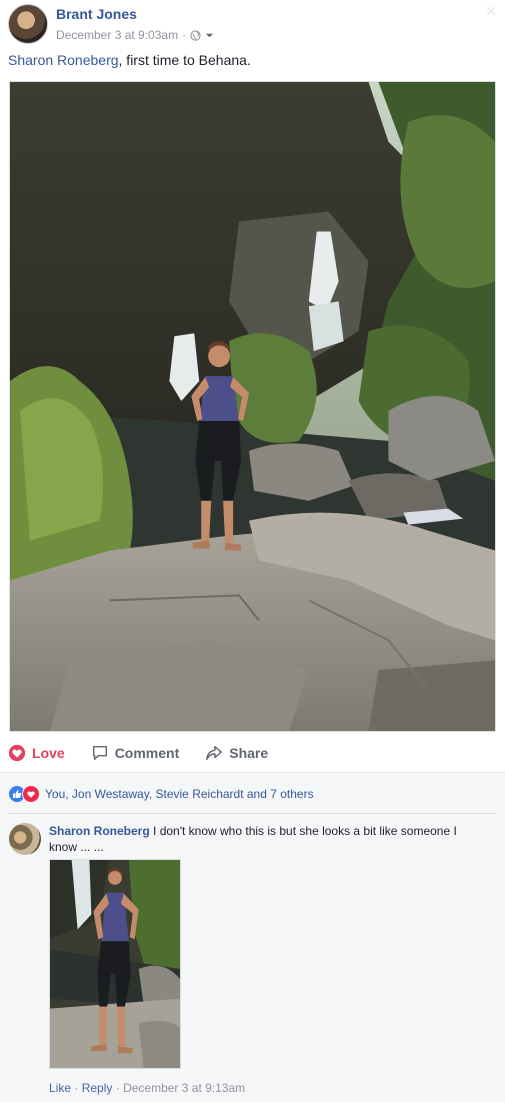 The height and width of the screenshot is (1102, 505). I want to click on comment-reply-link: Reply, so click(97, 1088).